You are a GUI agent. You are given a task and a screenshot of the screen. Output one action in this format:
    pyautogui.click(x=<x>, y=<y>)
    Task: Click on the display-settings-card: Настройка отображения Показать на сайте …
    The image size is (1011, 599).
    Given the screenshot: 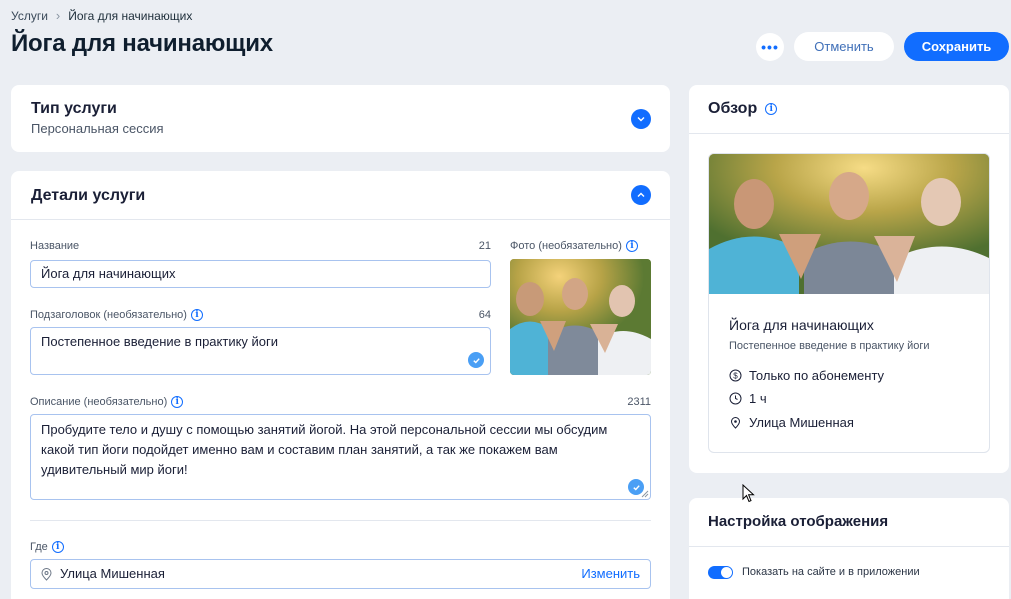 What is the action you would take?
    pyautogui.click(x=849, y=548)
    